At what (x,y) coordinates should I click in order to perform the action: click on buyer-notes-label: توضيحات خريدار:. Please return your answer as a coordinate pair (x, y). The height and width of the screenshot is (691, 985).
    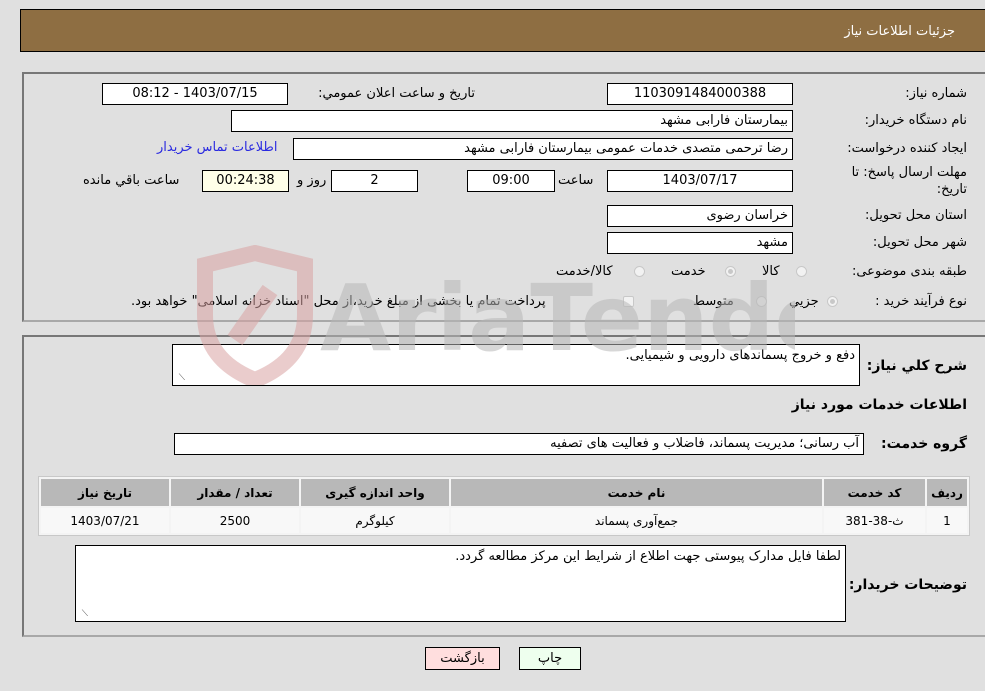
    Looking at the image, I should click on (907, 585).